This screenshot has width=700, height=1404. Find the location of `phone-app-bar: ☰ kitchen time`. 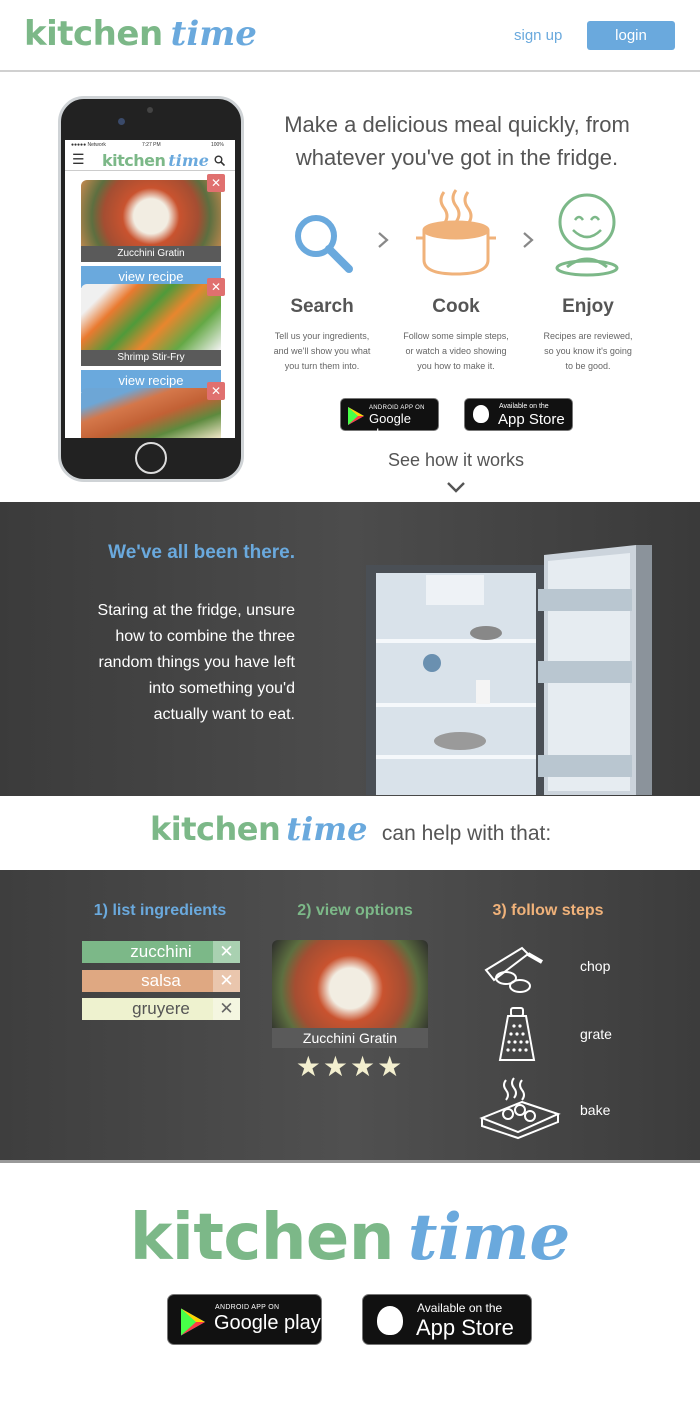

phone-app-bar: ☰ kitchen time is located at coordinates (150, 160).